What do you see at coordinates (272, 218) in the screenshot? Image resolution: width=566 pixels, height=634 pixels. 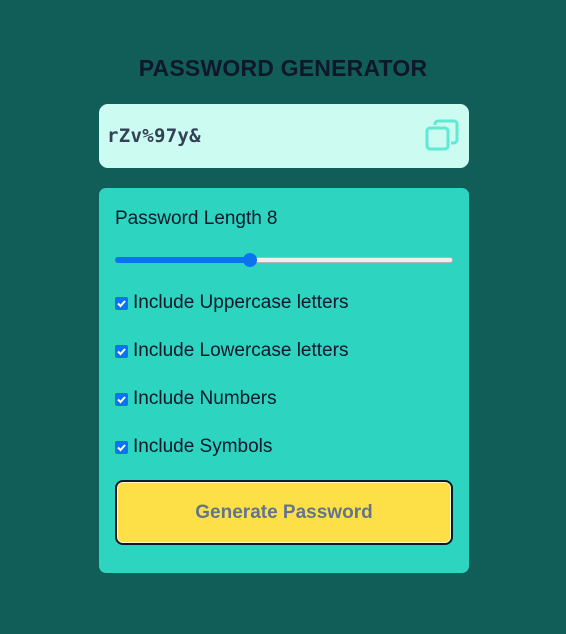 I see `length-value: 8` at bounding box center [272, 218].